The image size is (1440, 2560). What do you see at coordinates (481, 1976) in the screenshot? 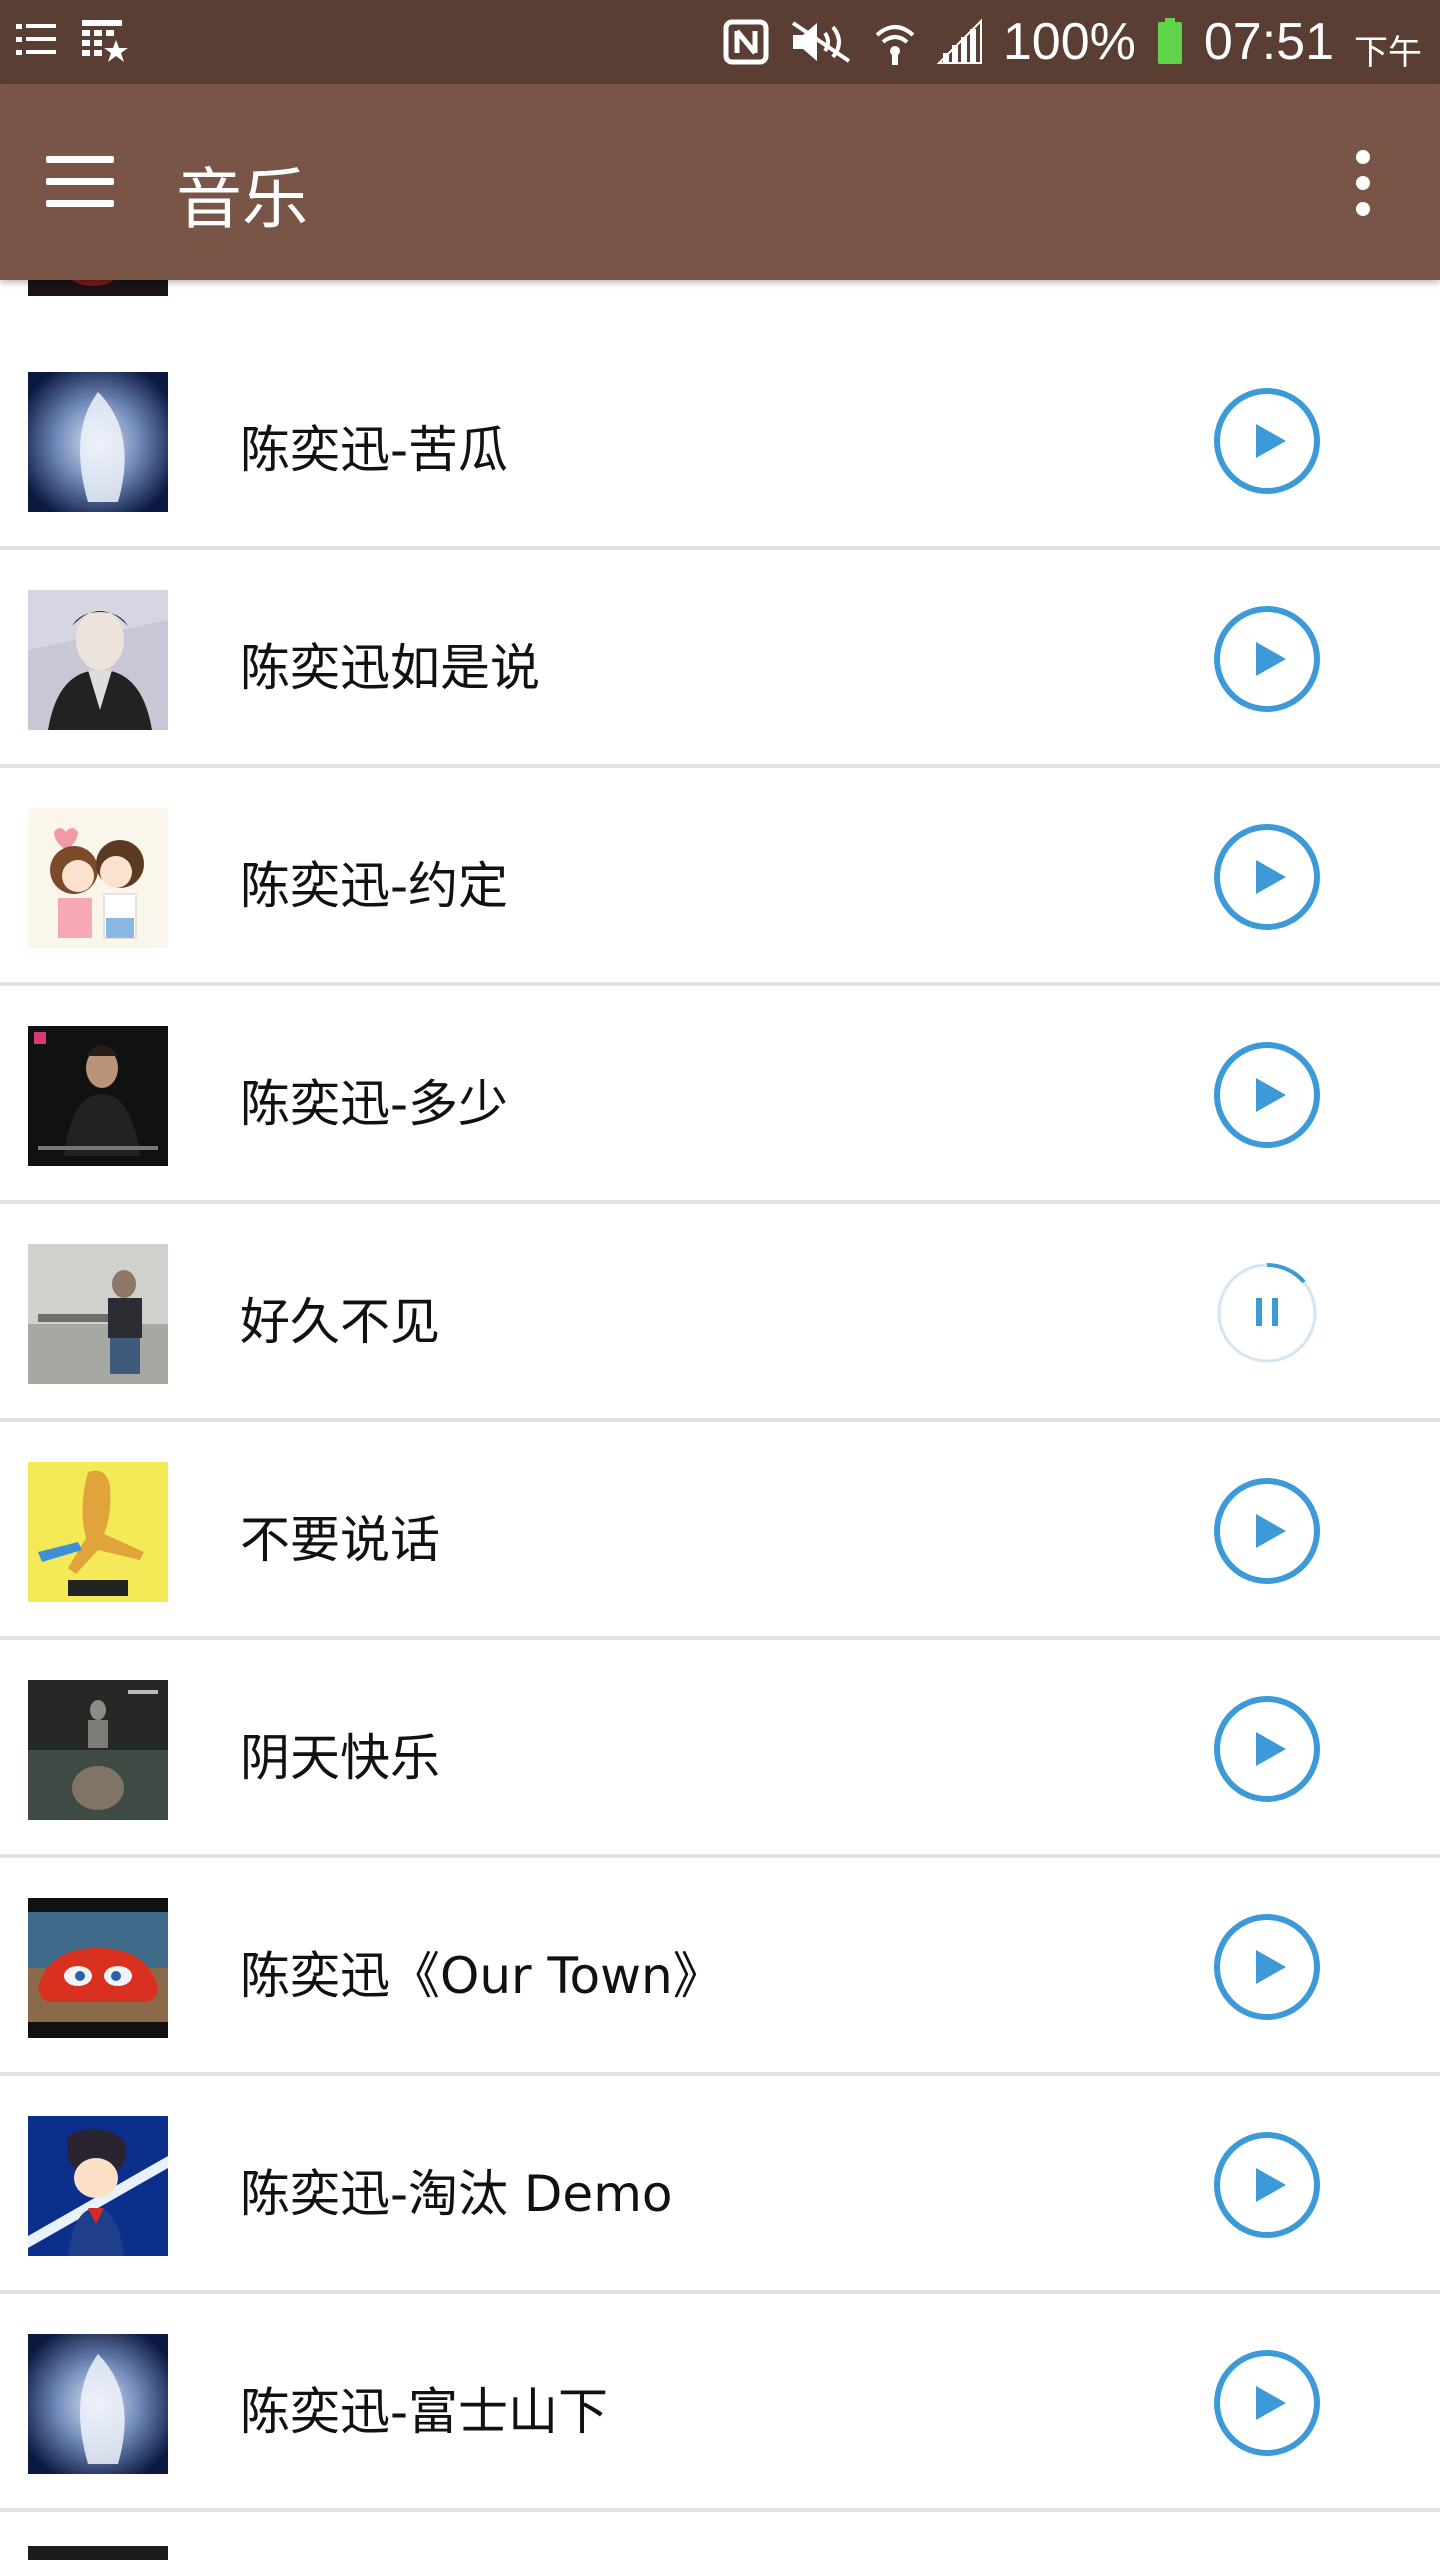
I see `song-title: 陈奕迅《Our Town》` at bounding box center [481, 1976].